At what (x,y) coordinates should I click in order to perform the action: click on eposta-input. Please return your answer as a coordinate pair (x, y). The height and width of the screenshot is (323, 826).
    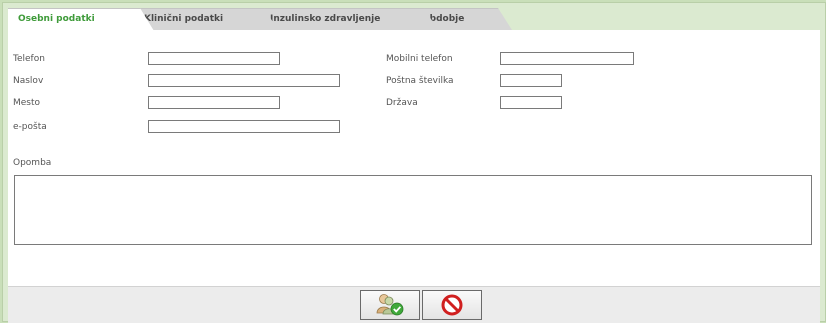
    Looking at the image, I should click on (244, 126).